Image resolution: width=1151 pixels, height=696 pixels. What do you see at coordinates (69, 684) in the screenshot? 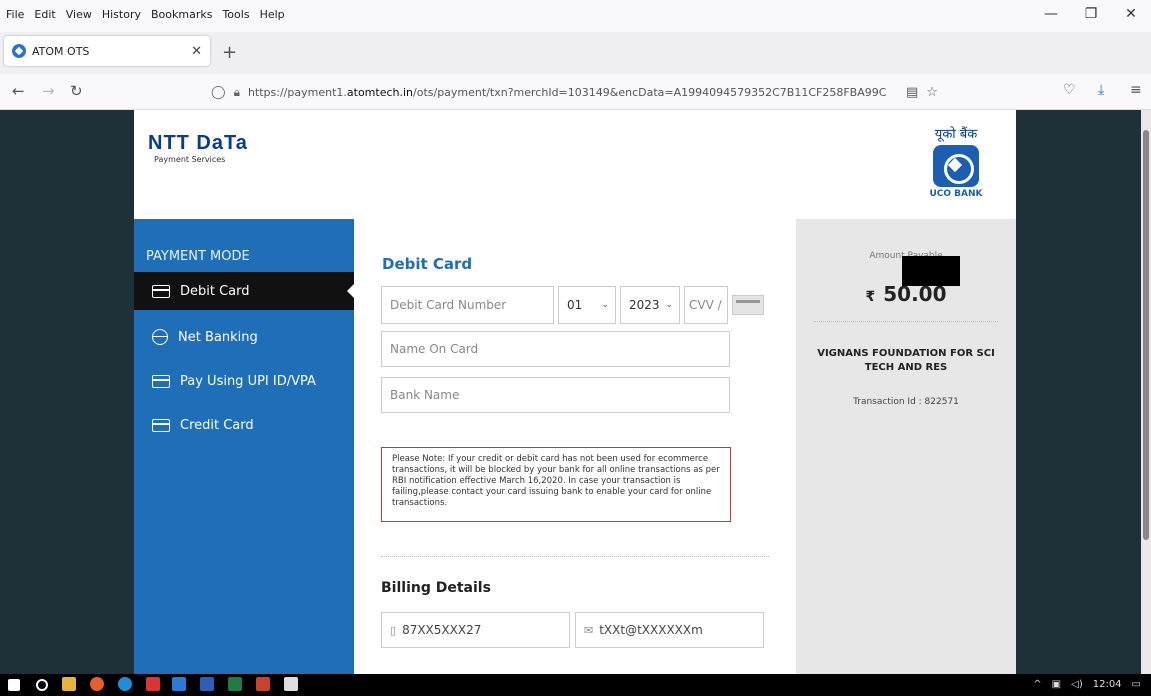
I see `file-explorer-icon` at bounding box center [69, 684].